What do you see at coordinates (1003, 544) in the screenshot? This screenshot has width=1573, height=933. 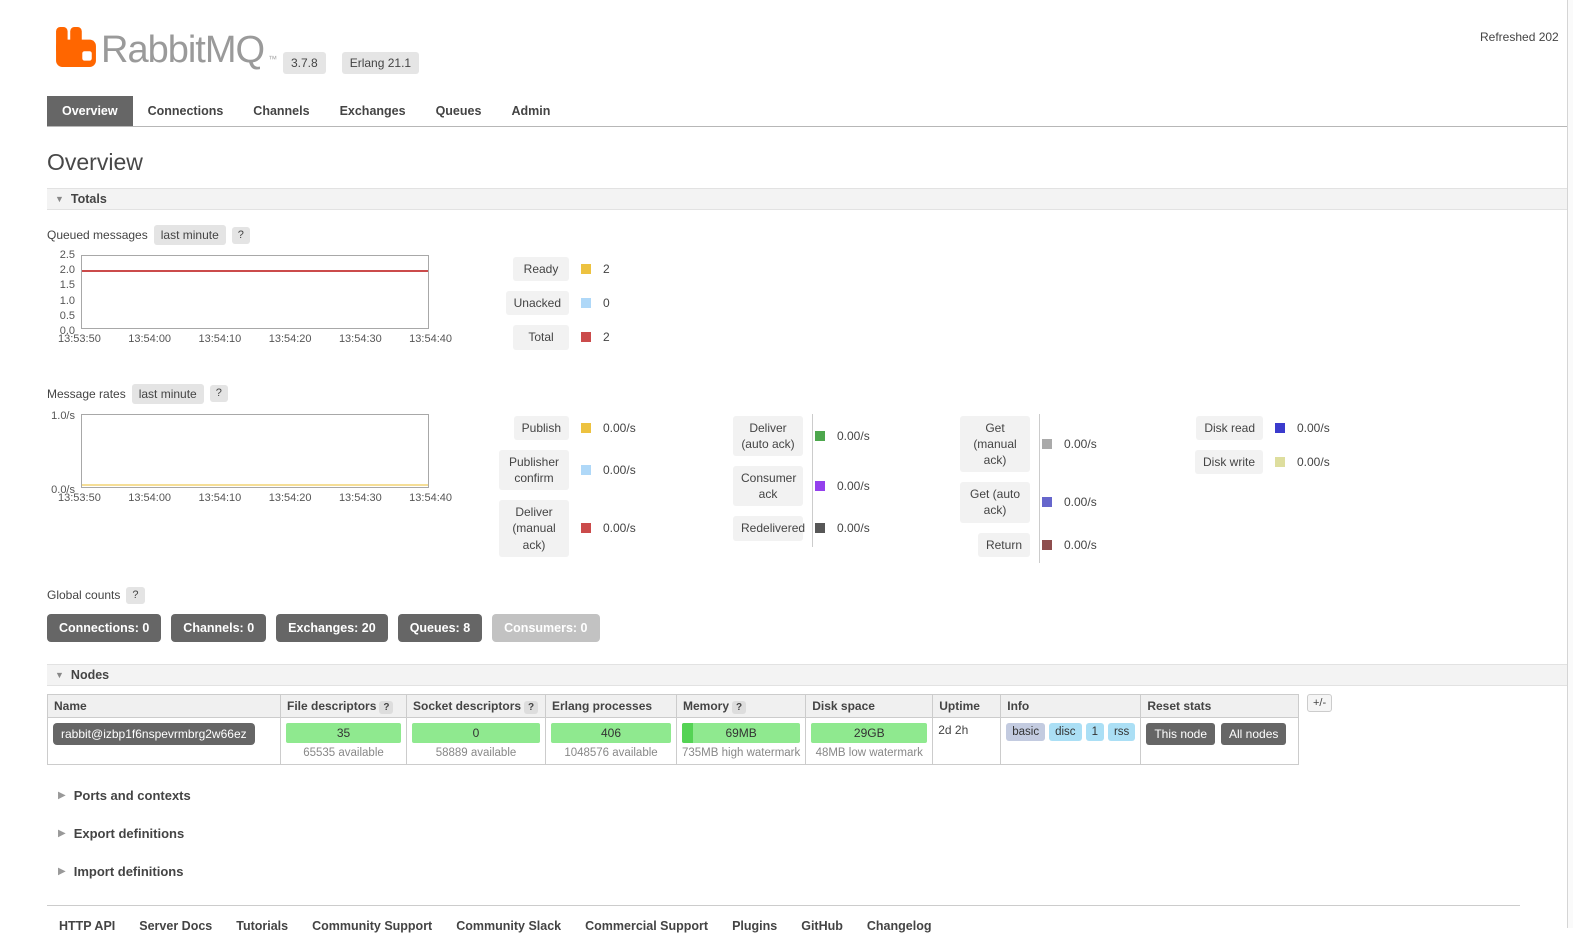 I see `legend-label-return: Return` at bounding box center [1003, 544].